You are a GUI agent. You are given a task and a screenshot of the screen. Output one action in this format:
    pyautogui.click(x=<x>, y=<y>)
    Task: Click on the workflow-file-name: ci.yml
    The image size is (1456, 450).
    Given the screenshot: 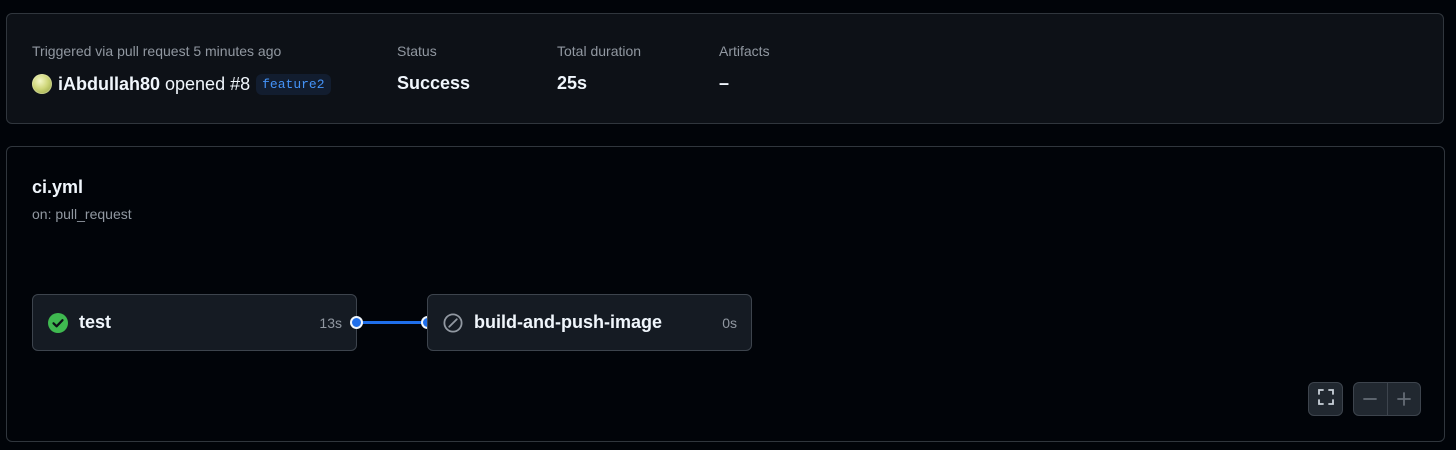 What is the action you would take?
    pyautogui.click(x=57, y=187)
    